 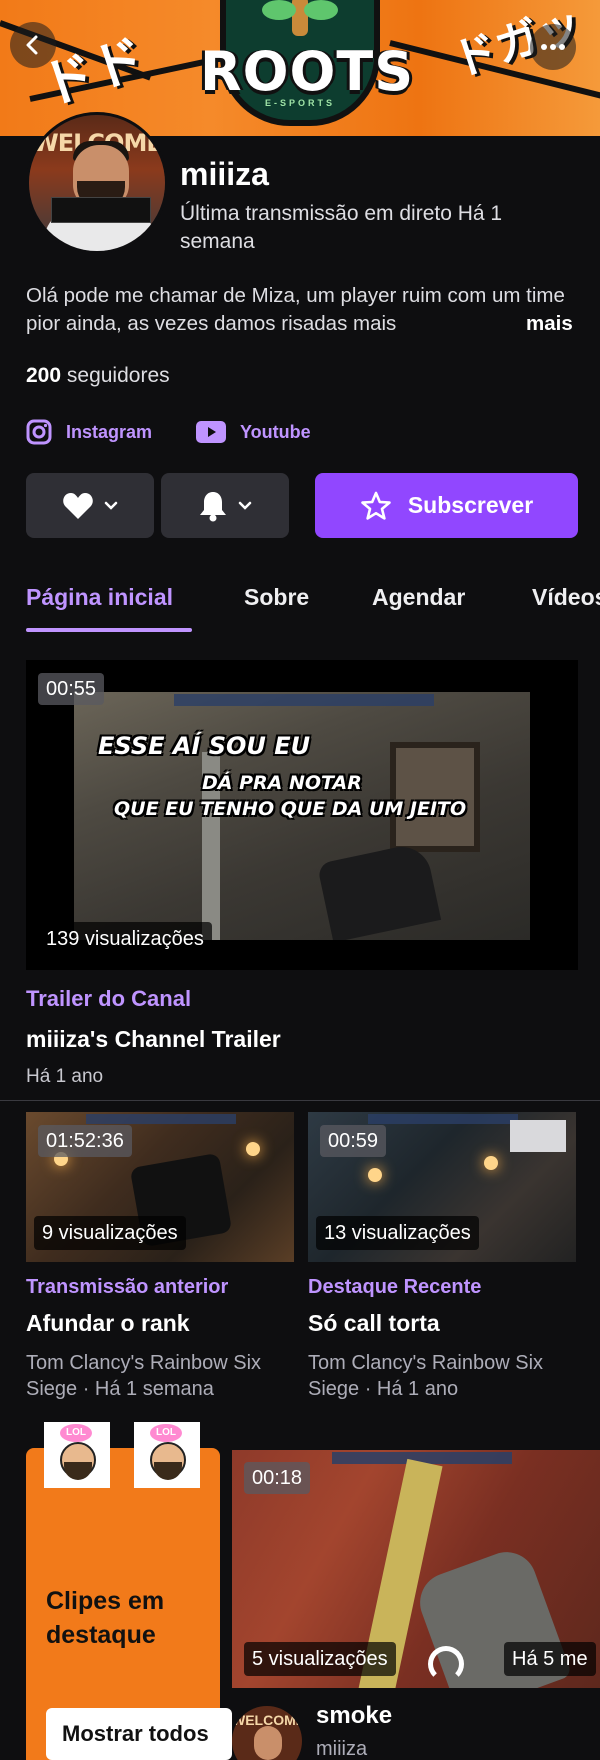 What do you see at coordinates (374, 1323) in the screenshot?
I see `video-title: Só call torta` at bounding box center [374, 1323].